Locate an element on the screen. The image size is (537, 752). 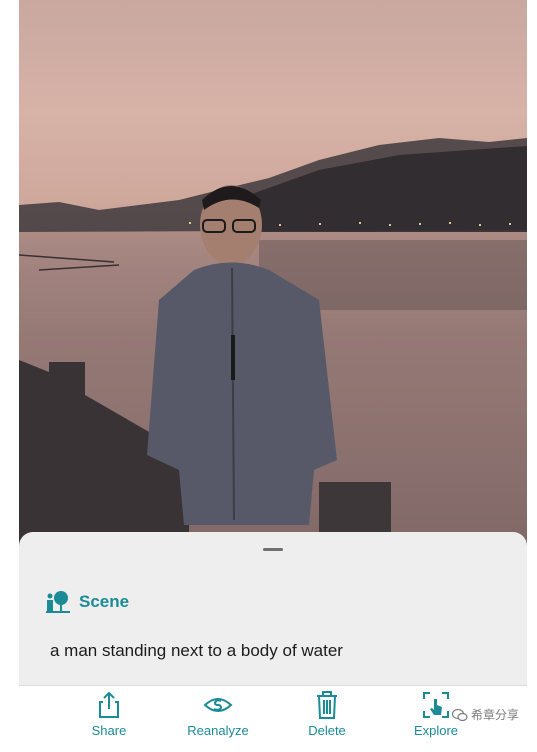
trash-icon is located at coordinates (327, 705).